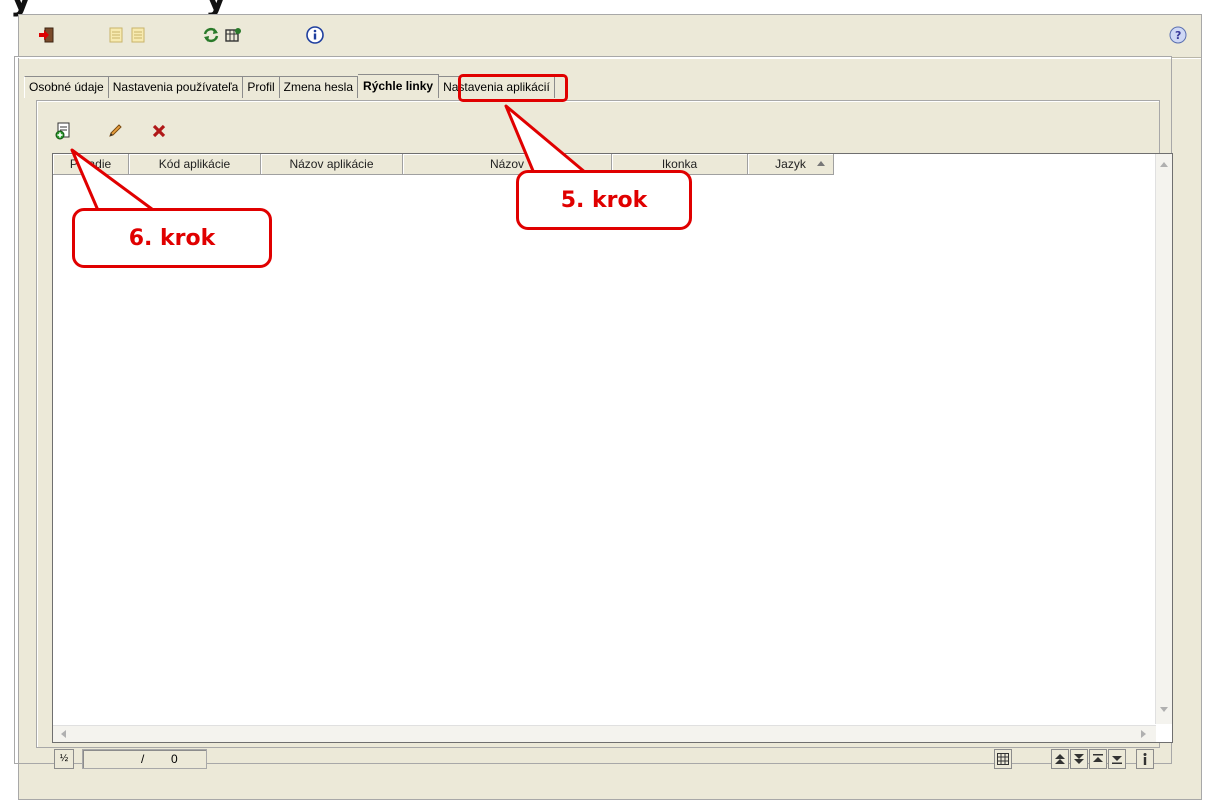 The height and width of the screenshot is (807, 1212). I want to click on window-settings-button, so click(234, 35).